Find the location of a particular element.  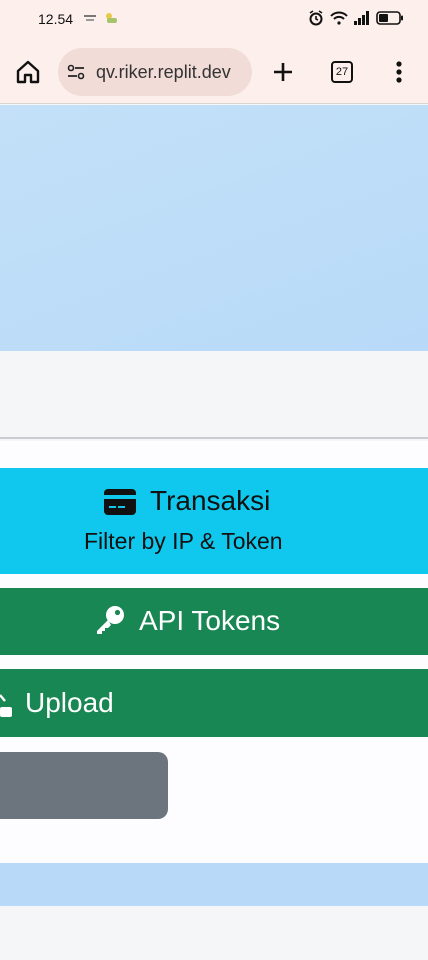

wifi-icon is located at coordinates (339, 18).